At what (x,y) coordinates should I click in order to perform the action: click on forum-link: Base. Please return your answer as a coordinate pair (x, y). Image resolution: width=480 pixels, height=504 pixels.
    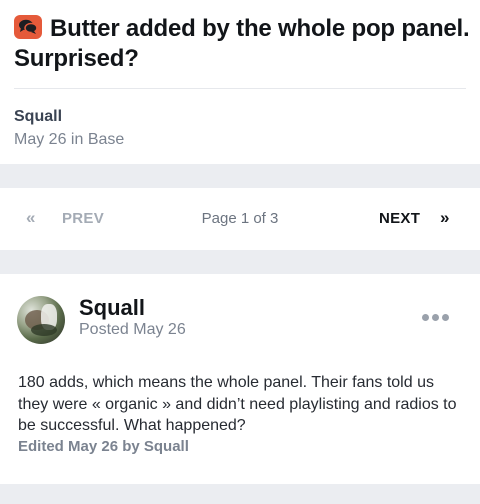
    Looking at the image, I should click on (106, 139).